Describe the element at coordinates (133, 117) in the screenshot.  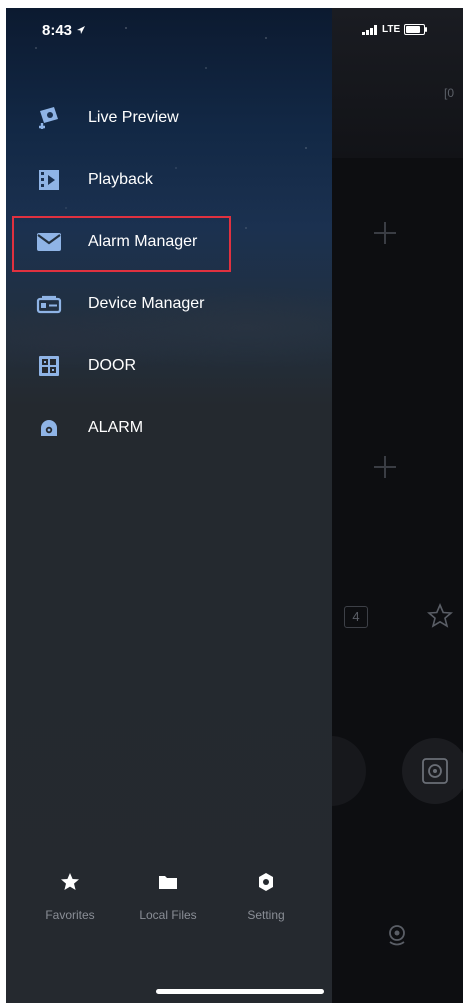
I see `menu-label: Live Preview` at that location.